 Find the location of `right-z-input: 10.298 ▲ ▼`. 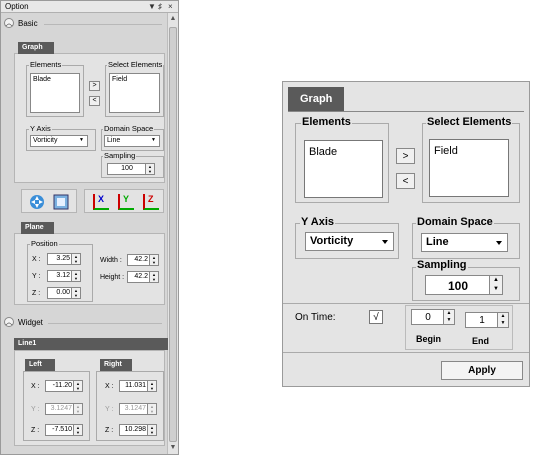

right-z-input: 10.298 ▲ ▼ is located at coordinates (138, 430).